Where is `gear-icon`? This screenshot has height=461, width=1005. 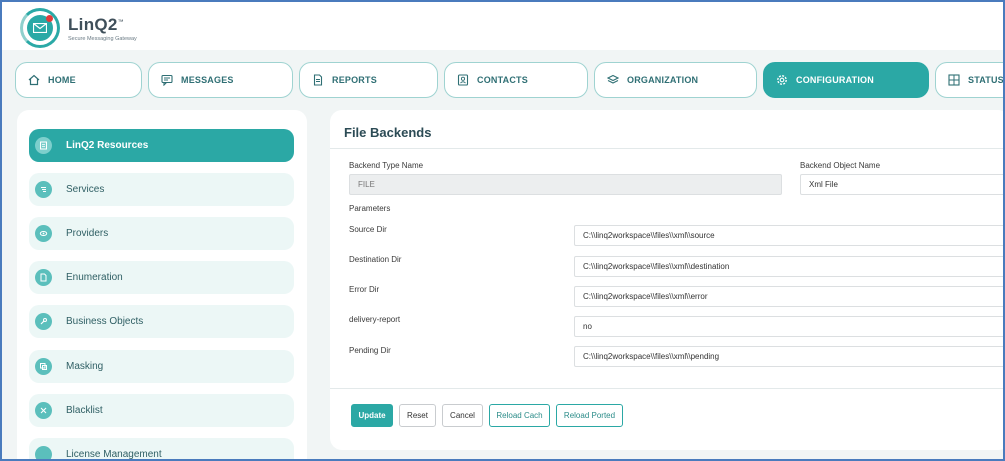 gear-icon is located at coordinates (782, 80).